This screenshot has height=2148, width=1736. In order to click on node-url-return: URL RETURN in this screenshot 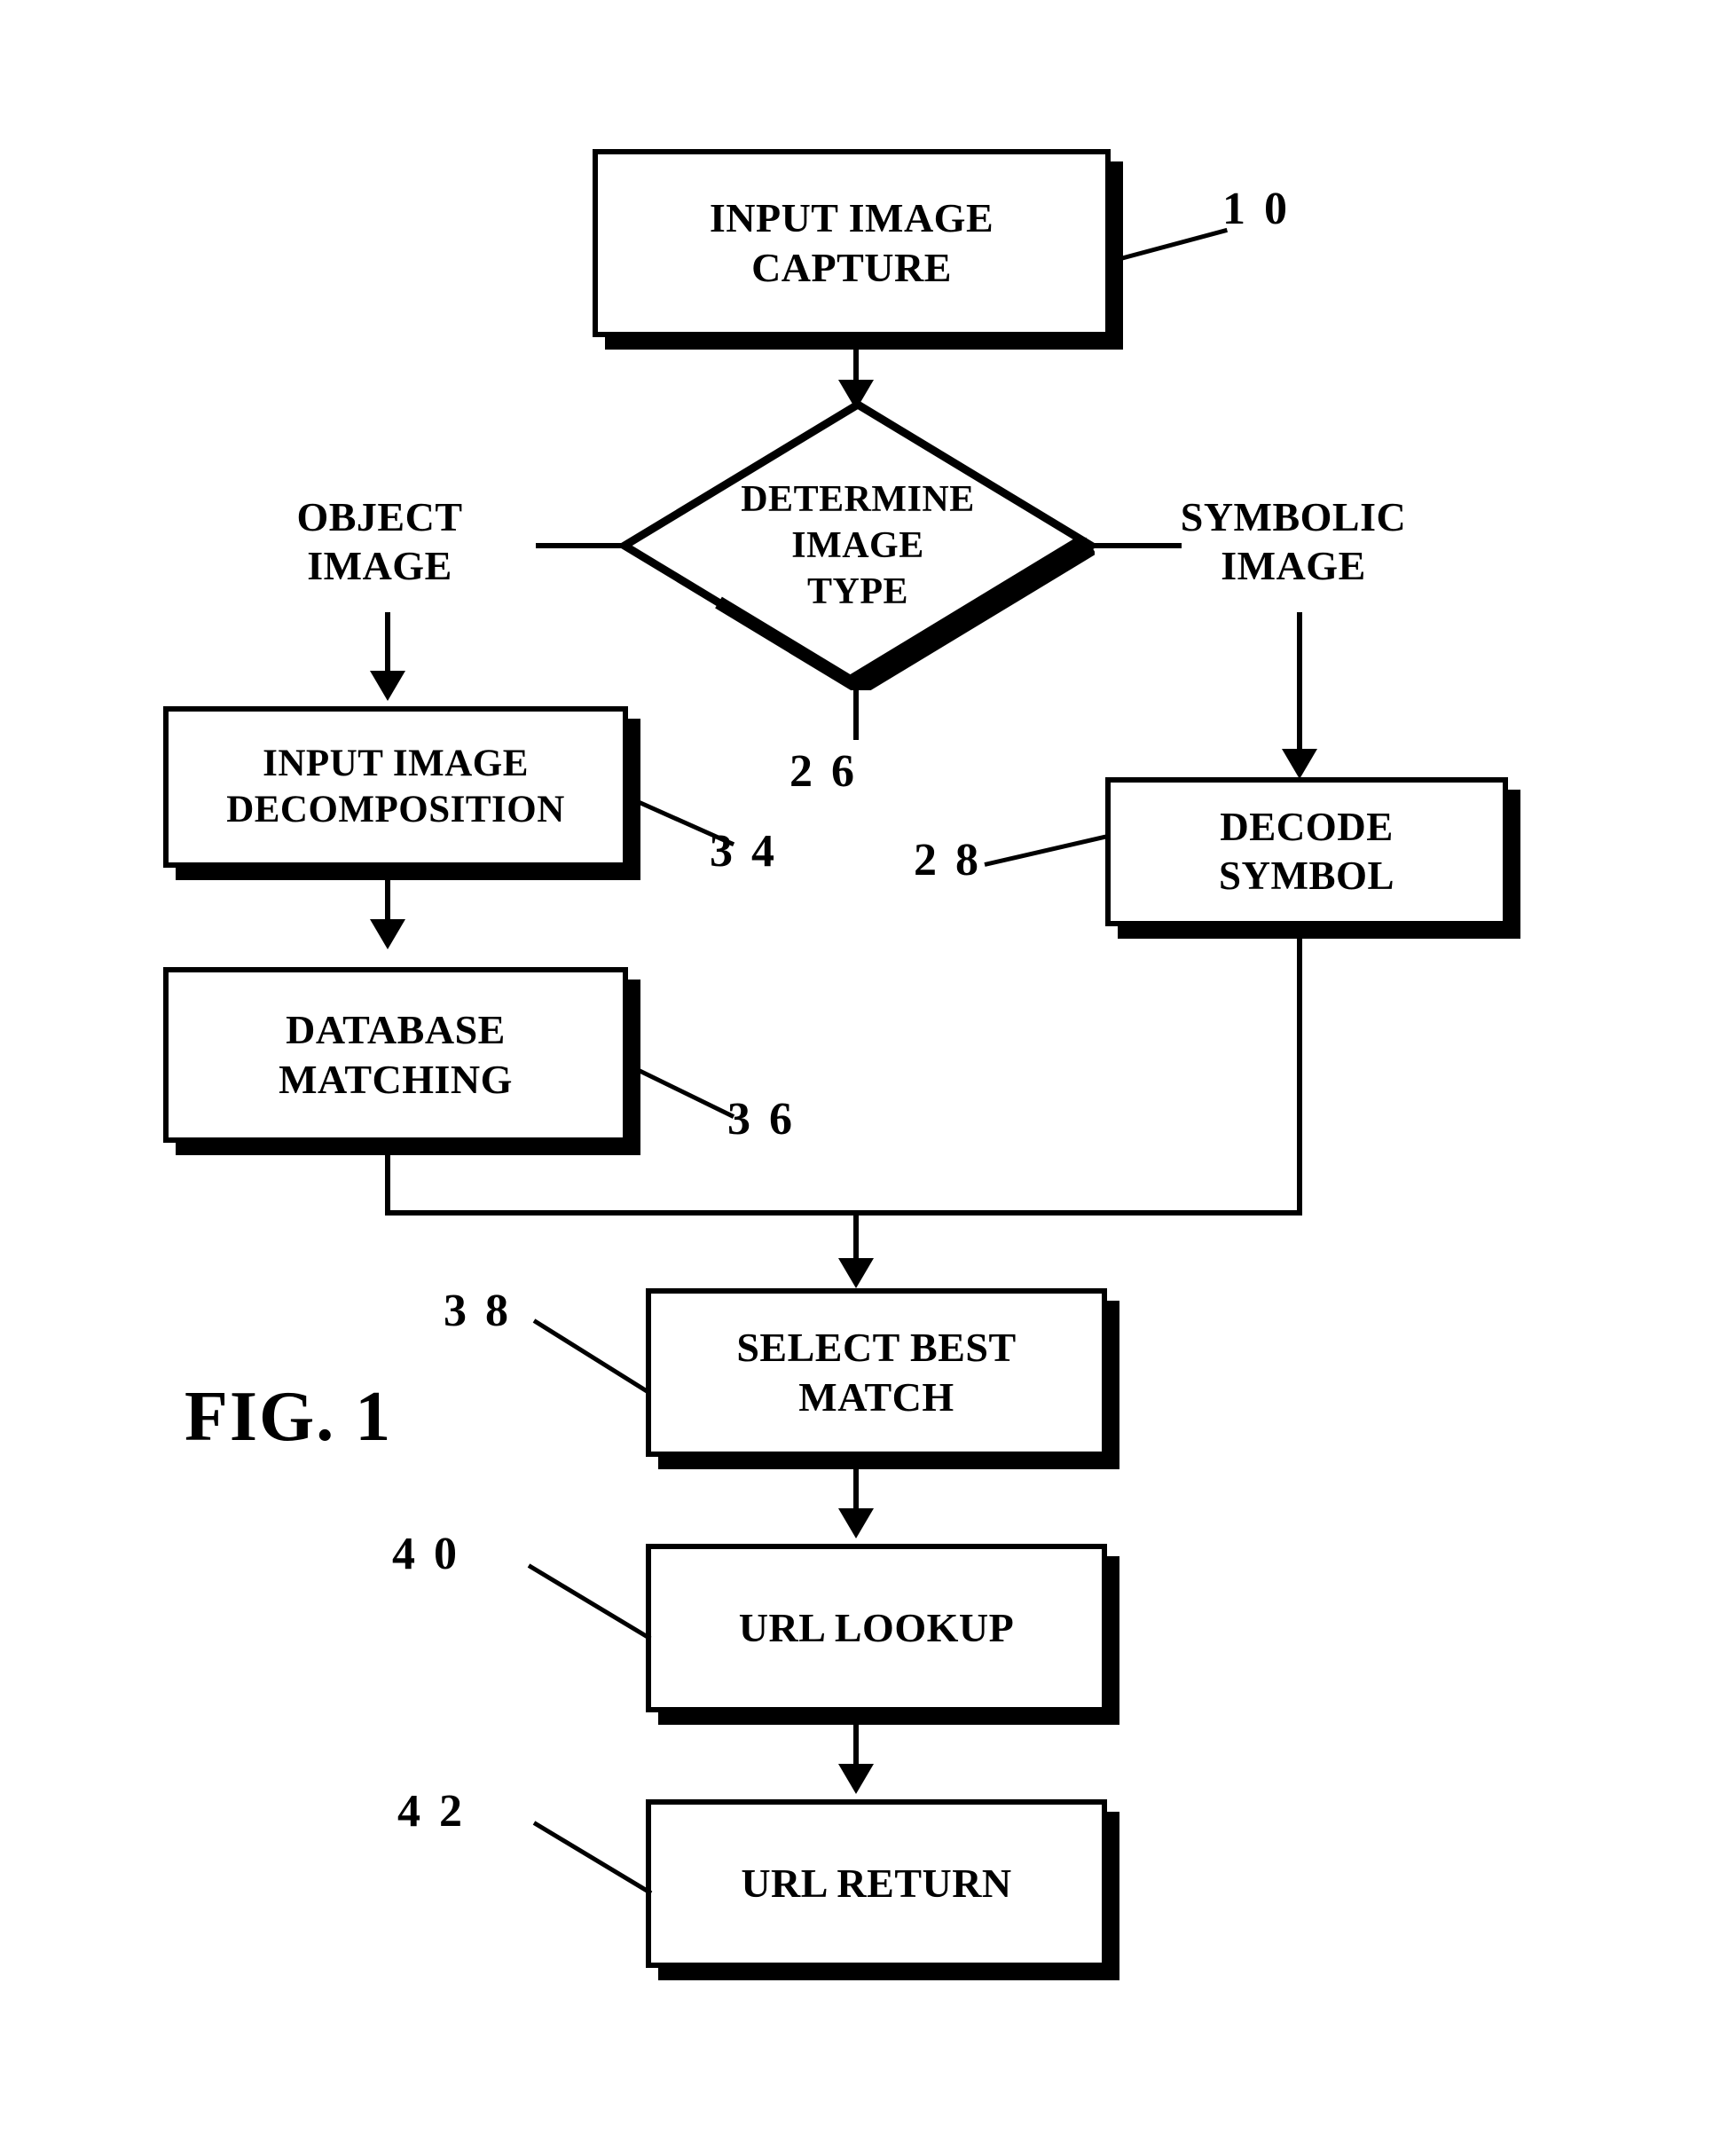, I will do `click(876, 1884)`.